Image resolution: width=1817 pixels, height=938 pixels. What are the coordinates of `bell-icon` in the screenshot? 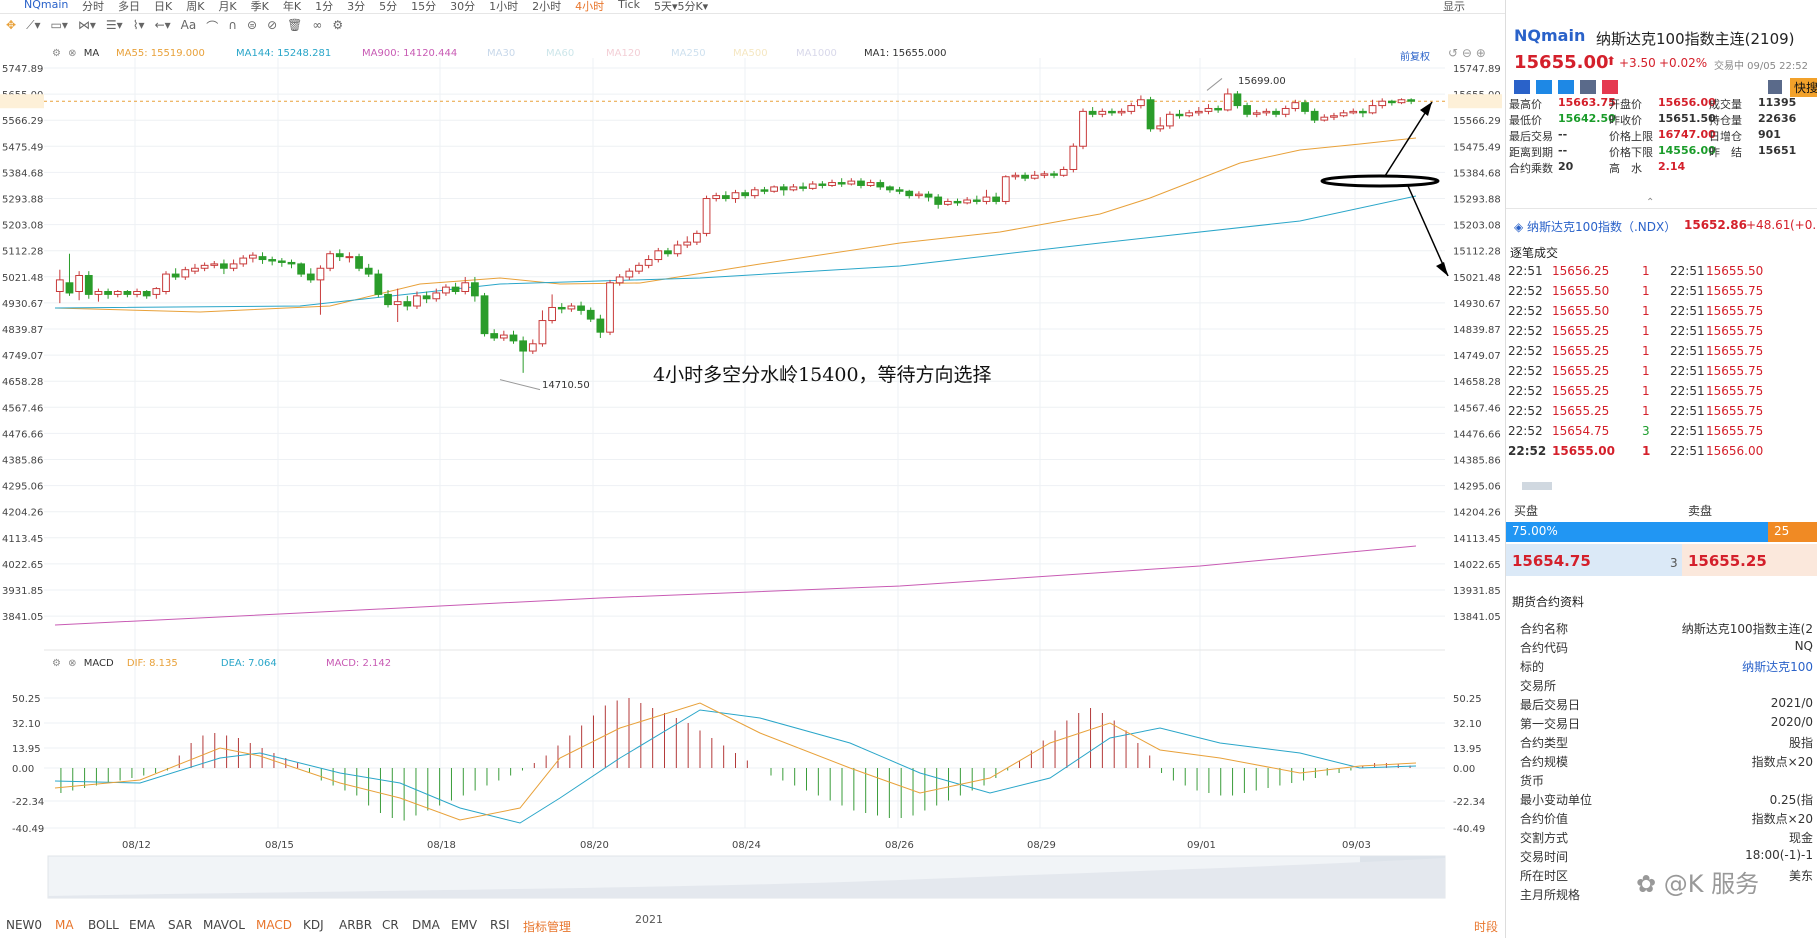 It's located at (1775, 87).